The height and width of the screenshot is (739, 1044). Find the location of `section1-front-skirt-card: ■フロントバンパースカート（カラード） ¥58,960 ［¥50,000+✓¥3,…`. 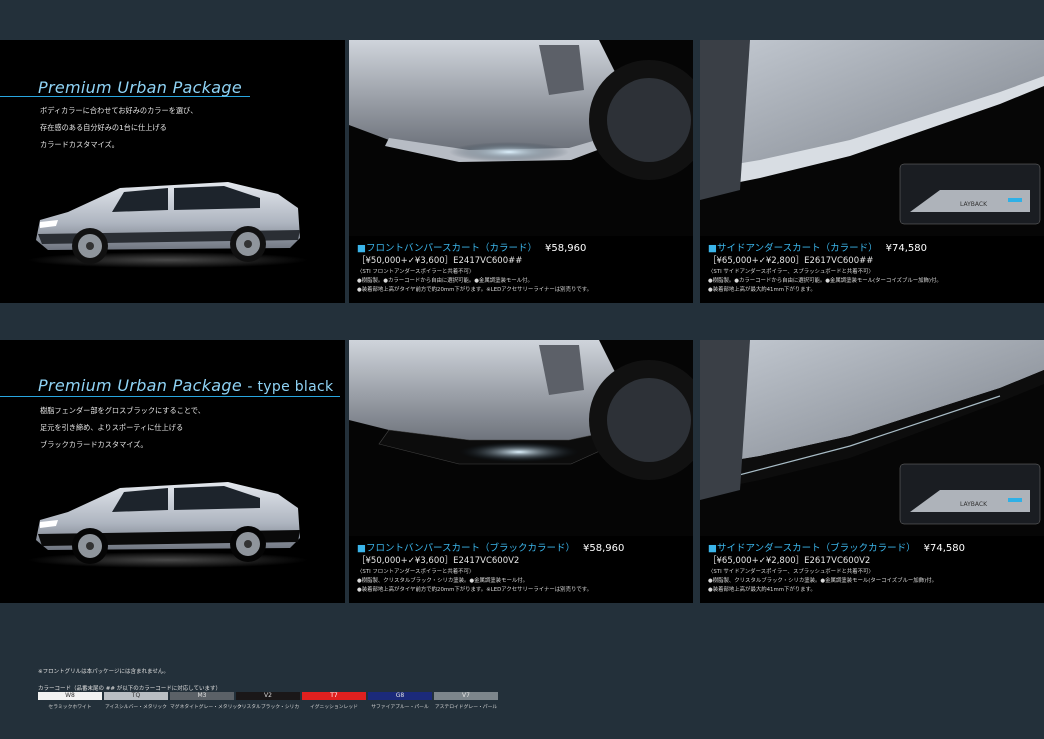

section1-front-skirt-card: ■フロントバンパースカート（カラード） ¥58,960 ［¥50,000+✓¥3,… is located at coordinates (521, 171).